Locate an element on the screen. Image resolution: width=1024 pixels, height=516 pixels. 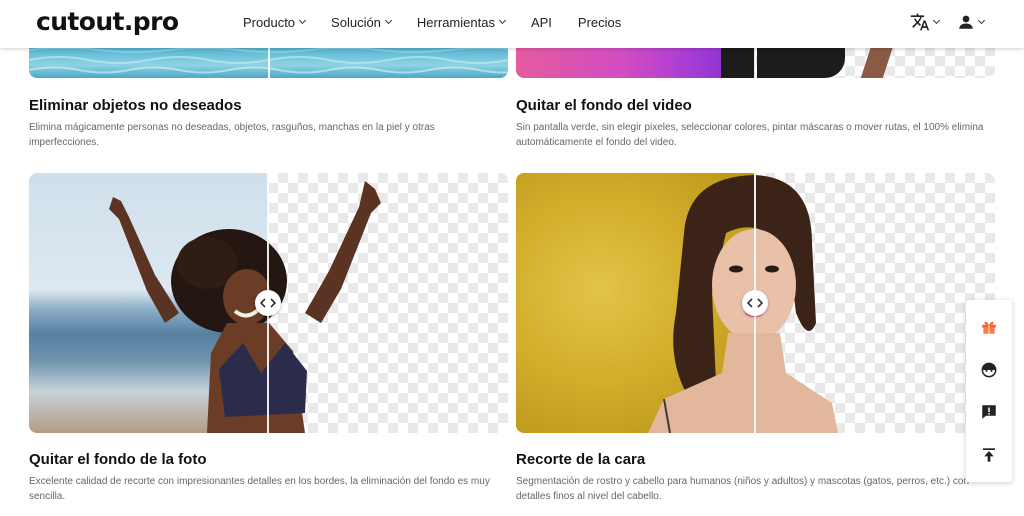
brand-logo: cutout.pro is located at coordinates (107, 21).